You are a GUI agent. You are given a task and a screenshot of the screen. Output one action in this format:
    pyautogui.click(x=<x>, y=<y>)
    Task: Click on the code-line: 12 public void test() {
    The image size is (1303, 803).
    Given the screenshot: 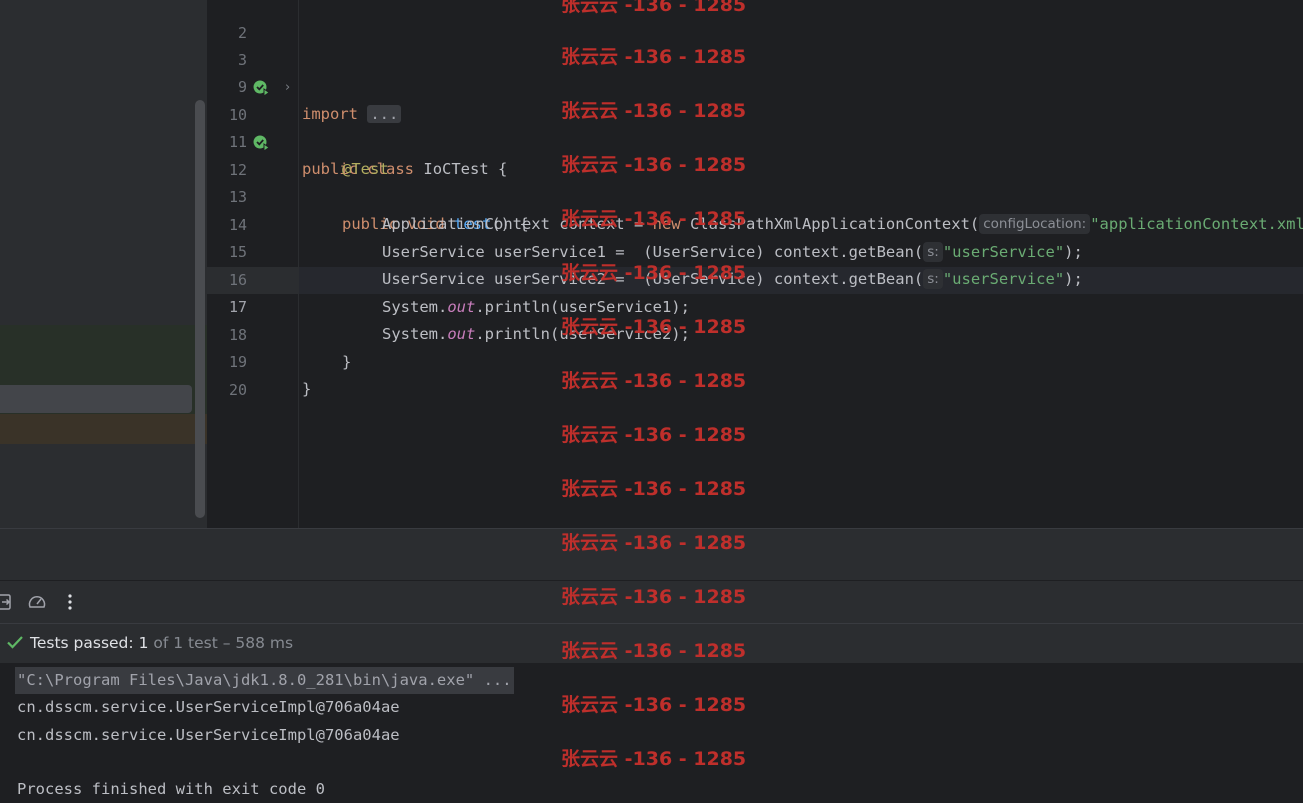 What is the action you would take?
    pyautogui.click(x=755, y=181)
    